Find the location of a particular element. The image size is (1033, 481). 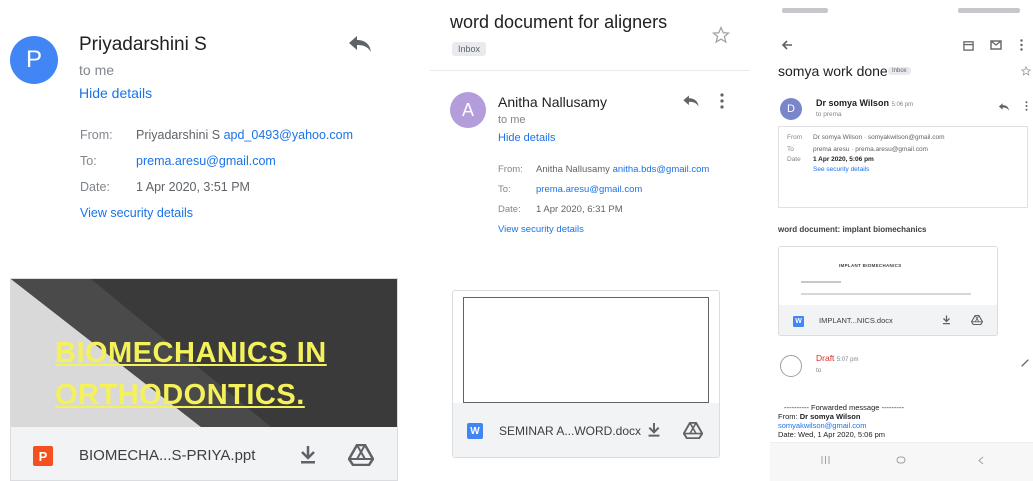

date-value: 1 Apr 2020, 3:51 PM is located at coordinates (193, 187).